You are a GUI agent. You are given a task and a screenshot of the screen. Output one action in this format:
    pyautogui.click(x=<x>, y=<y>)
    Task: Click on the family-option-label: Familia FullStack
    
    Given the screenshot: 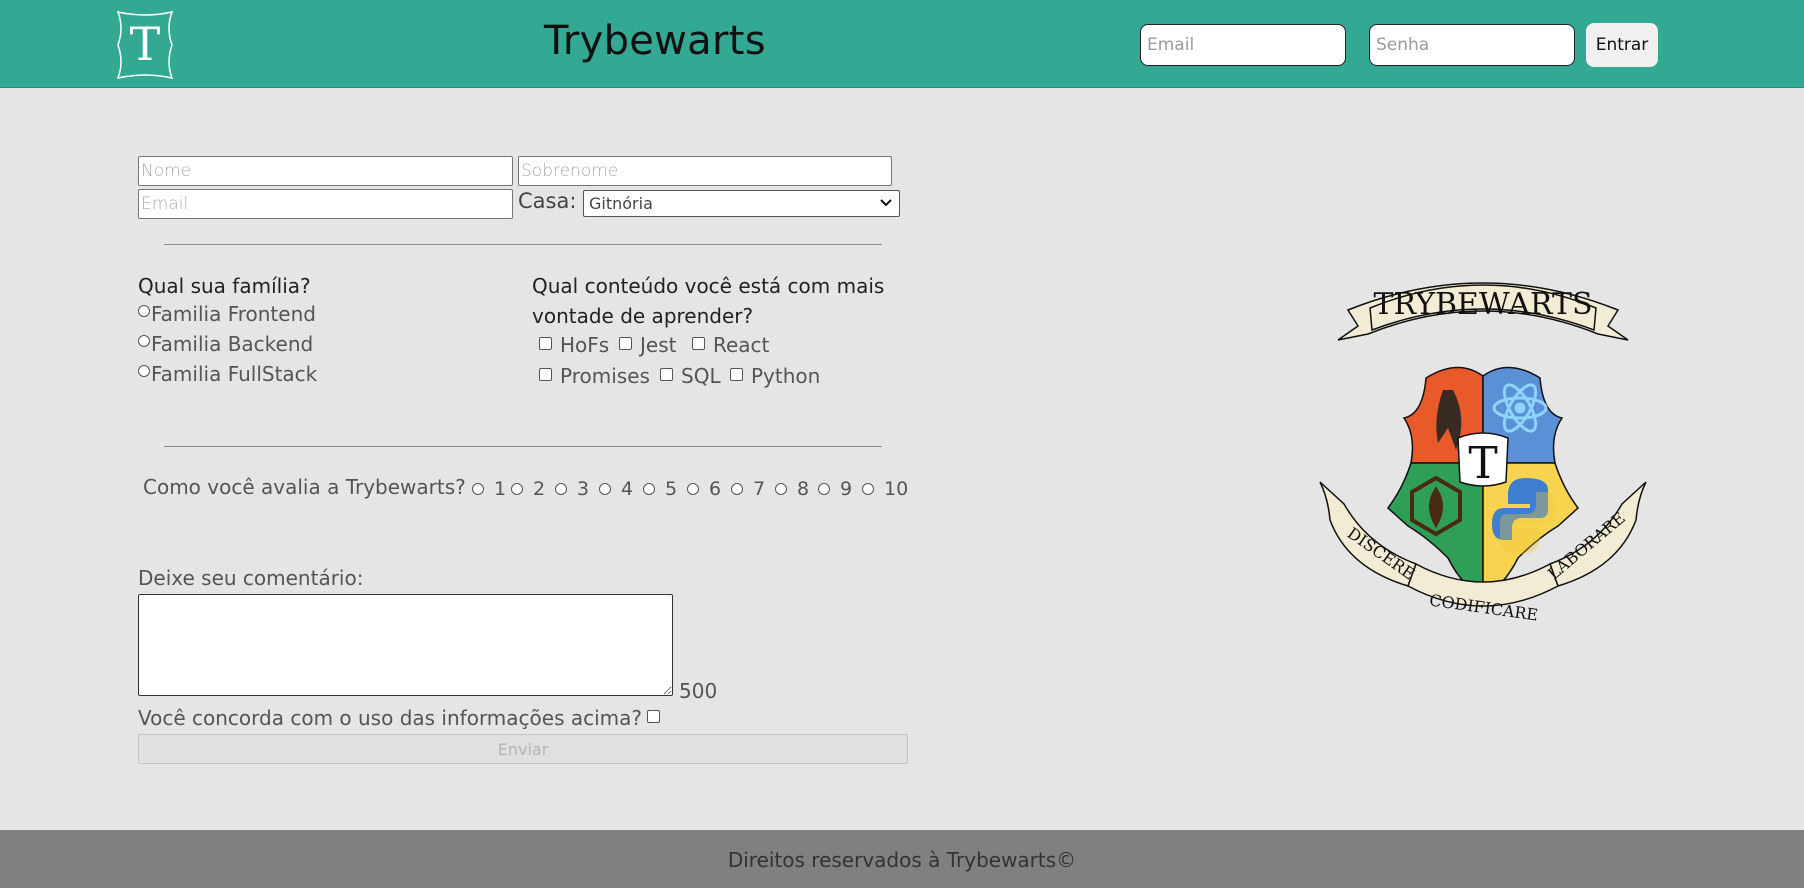 What is the action you would take?
    pyautogui.click(x=234, y=374)
    